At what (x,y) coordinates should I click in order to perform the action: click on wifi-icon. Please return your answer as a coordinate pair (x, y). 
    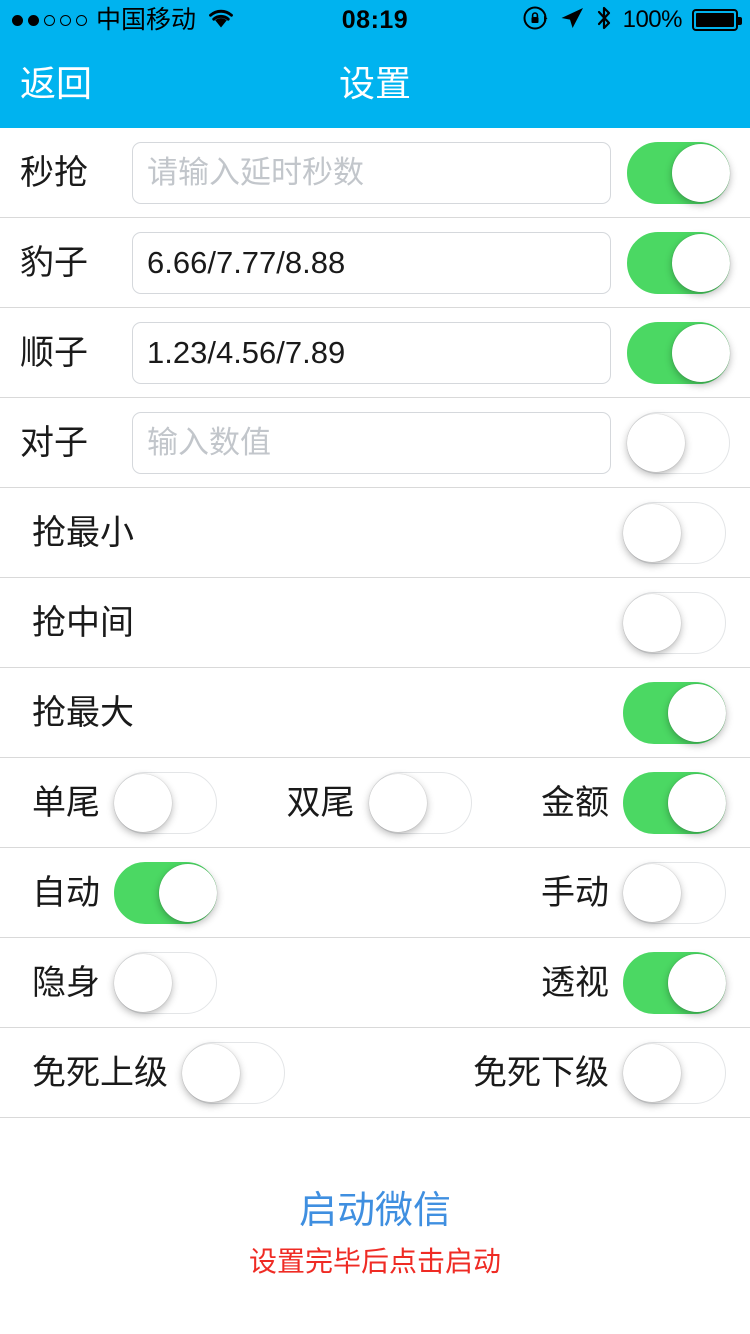
    Looking at the image, I should click on (221, 20).